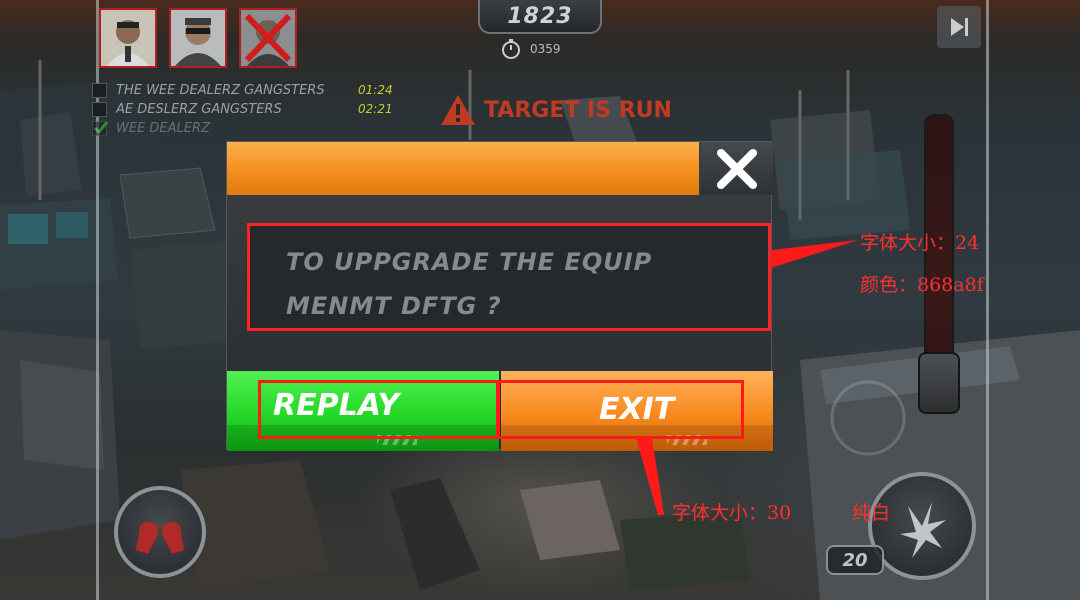 The height and width of the screenshot is (600, 1080). Describe the element at coordinates (922, 285) in the screenshot. I see `message-color-note: 颜色：868a8f` at that location.